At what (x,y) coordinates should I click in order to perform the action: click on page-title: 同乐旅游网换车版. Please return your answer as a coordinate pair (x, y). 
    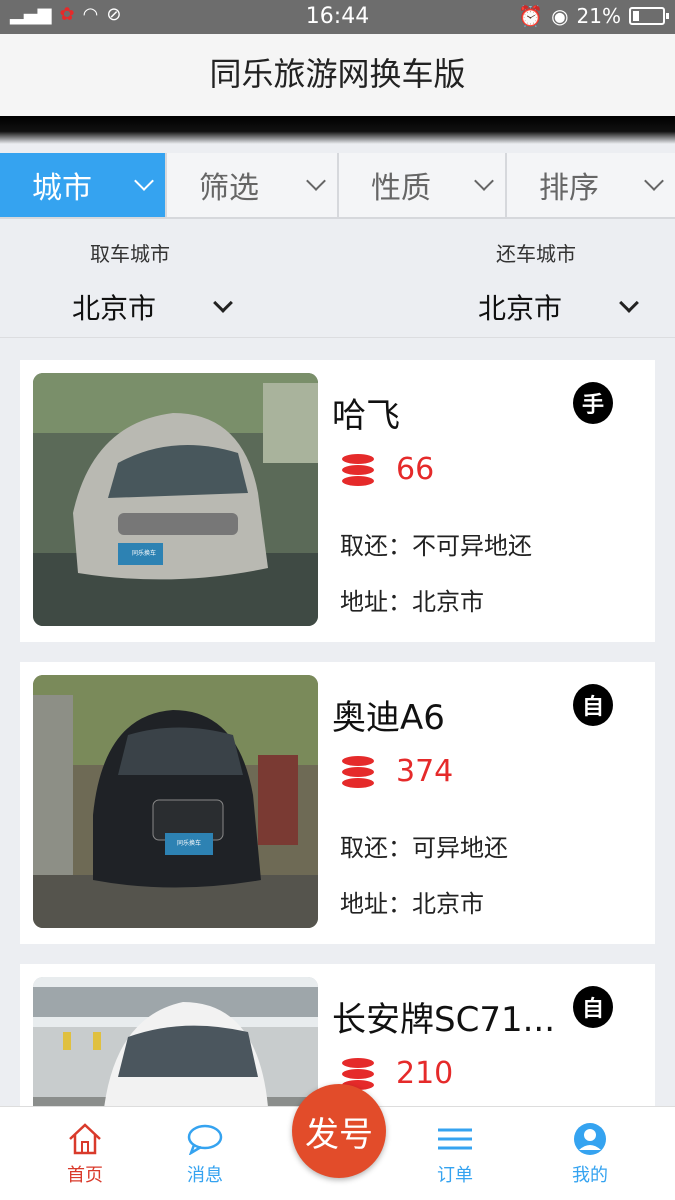
    Looking at the image, I should click on (337, 74).